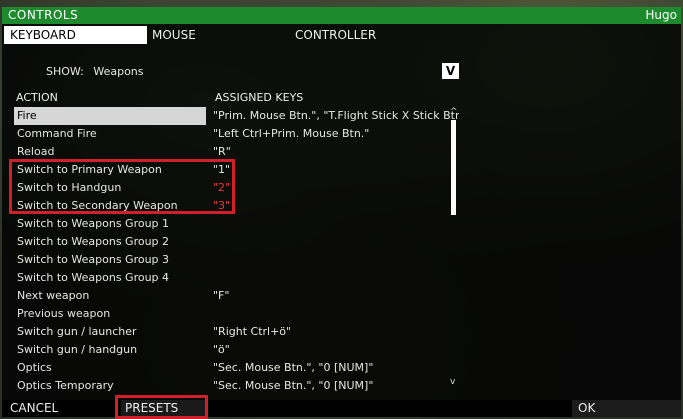 Image resolution: width=683 pixels, height=419 pixels. What do you see at coordinates (65, 71) in the screenshot?
I see `show-label: SHOW:` at bounding box center [65, 71].